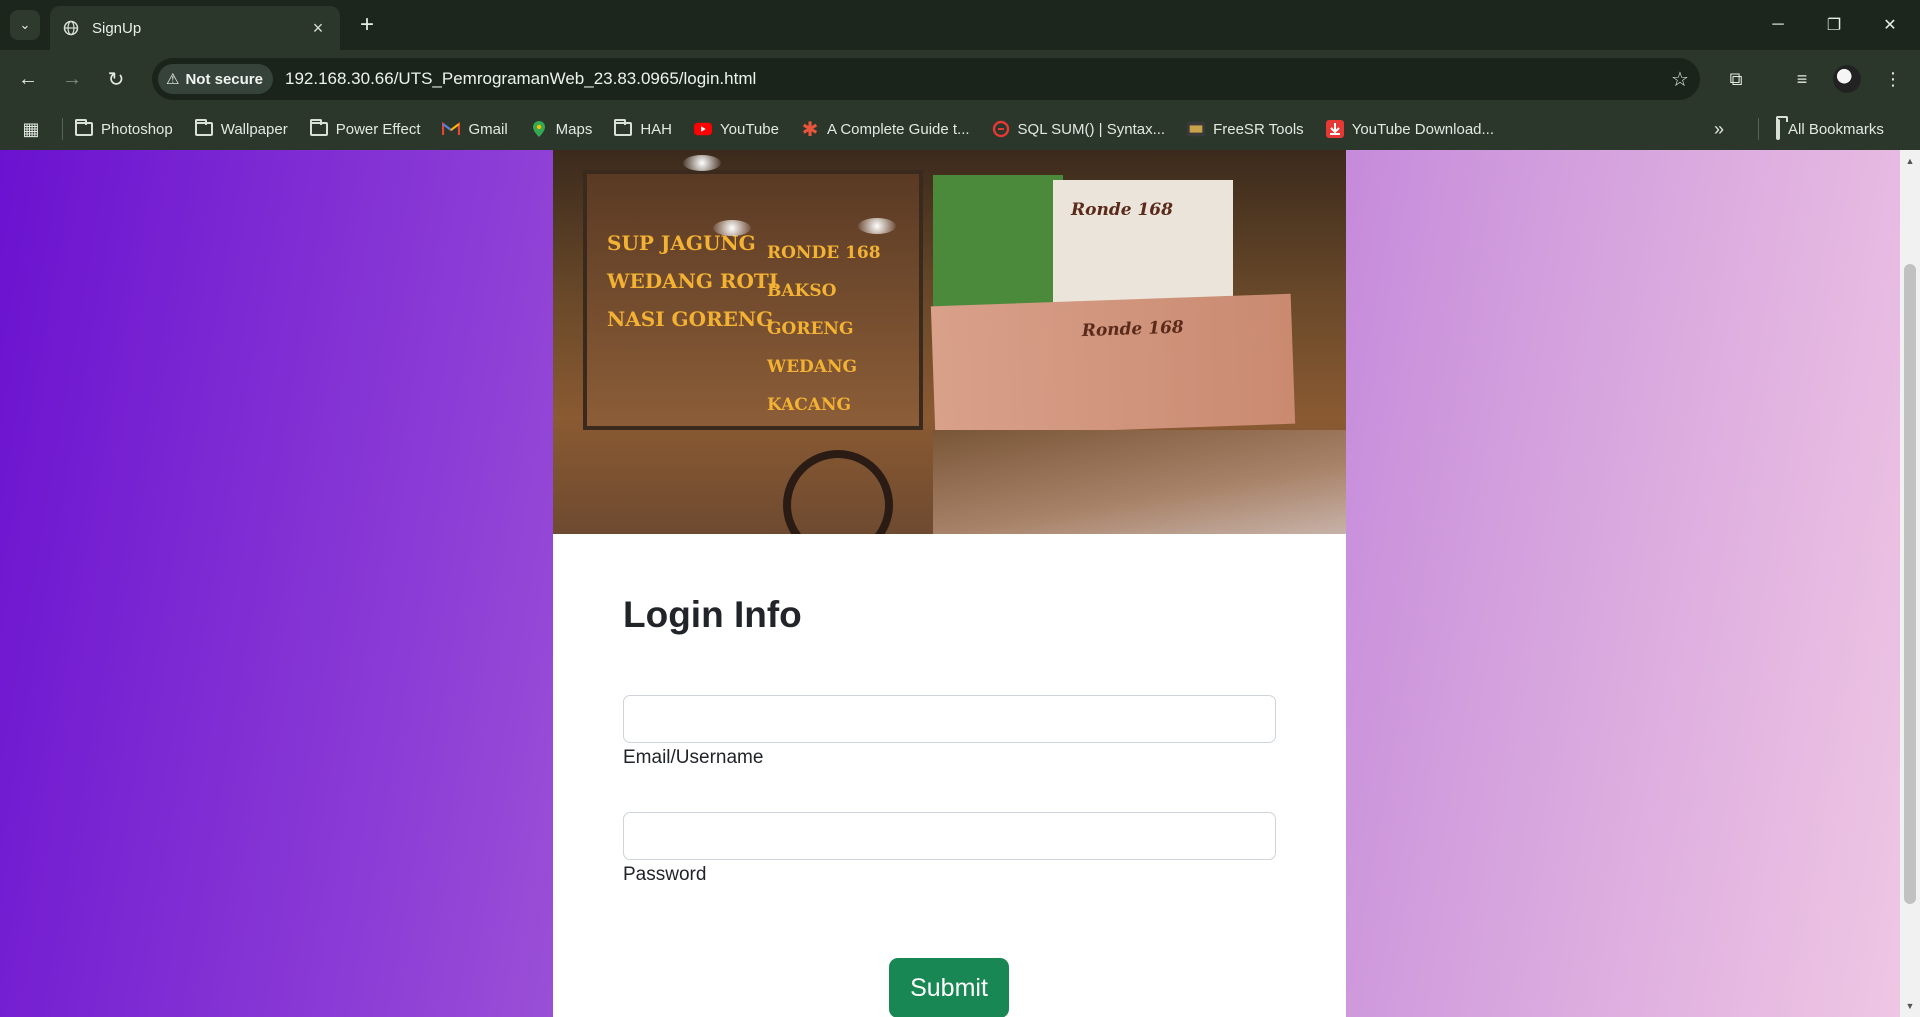 Image resolution: width=1920 pixels, height=1017 pixels. I want to click on apps-grid-icon: ▦, so click(31, 129).